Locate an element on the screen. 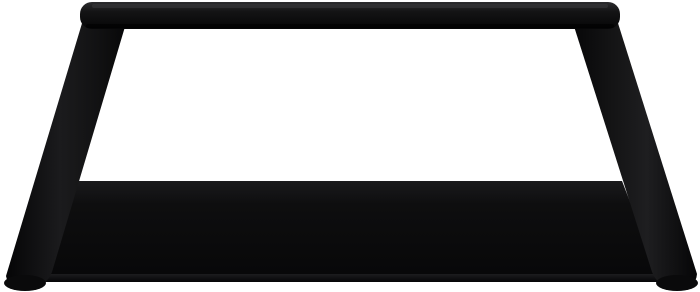  left-foot is located at coordinates (25, 283).